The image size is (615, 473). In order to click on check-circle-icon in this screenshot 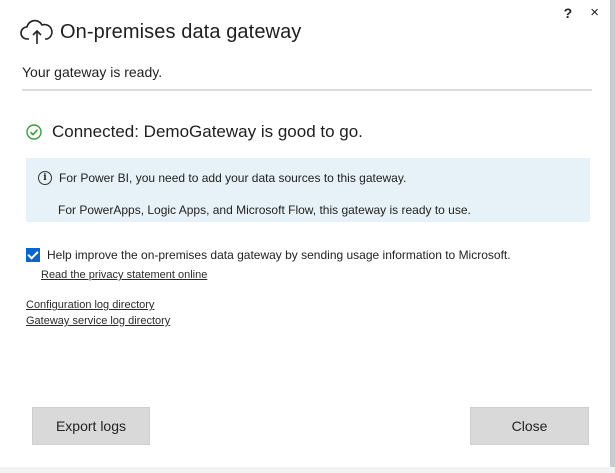, I will do `click(34, 132)`.